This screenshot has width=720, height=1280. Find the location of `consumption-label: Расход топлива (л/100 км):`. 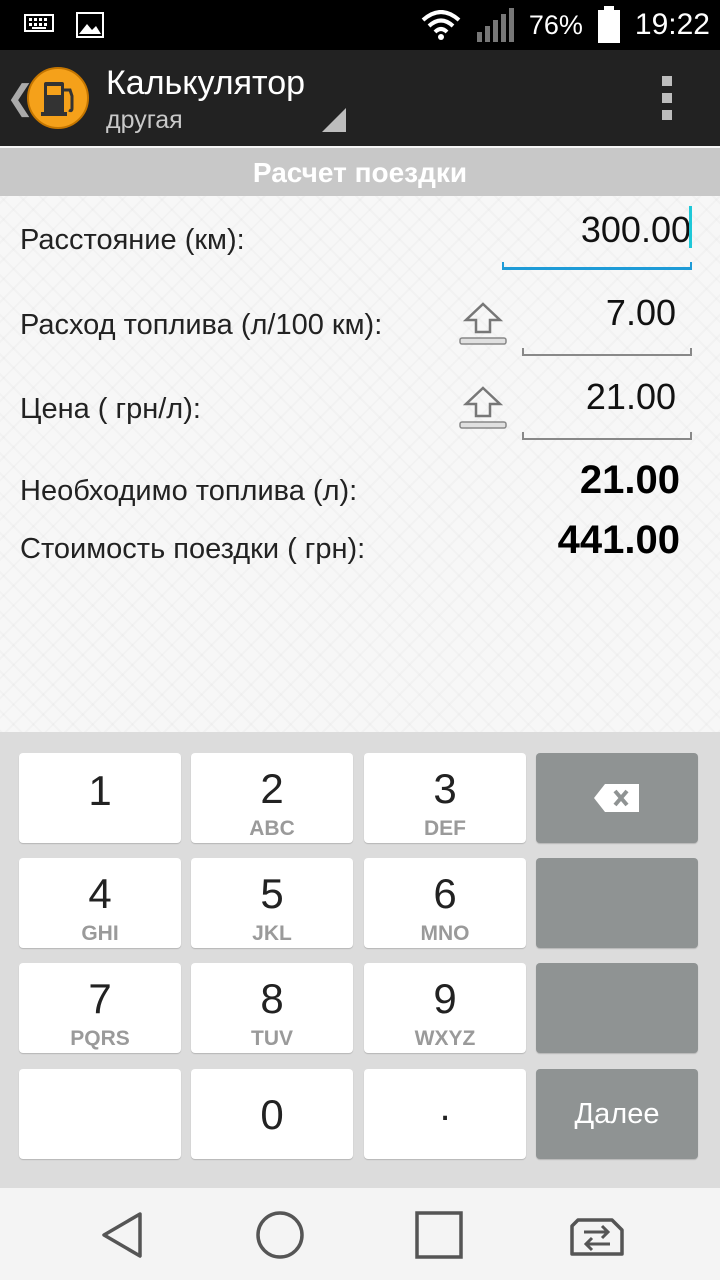

consumption-label: Расход топлива (л/100 км): is located at coordinates (201, 325).